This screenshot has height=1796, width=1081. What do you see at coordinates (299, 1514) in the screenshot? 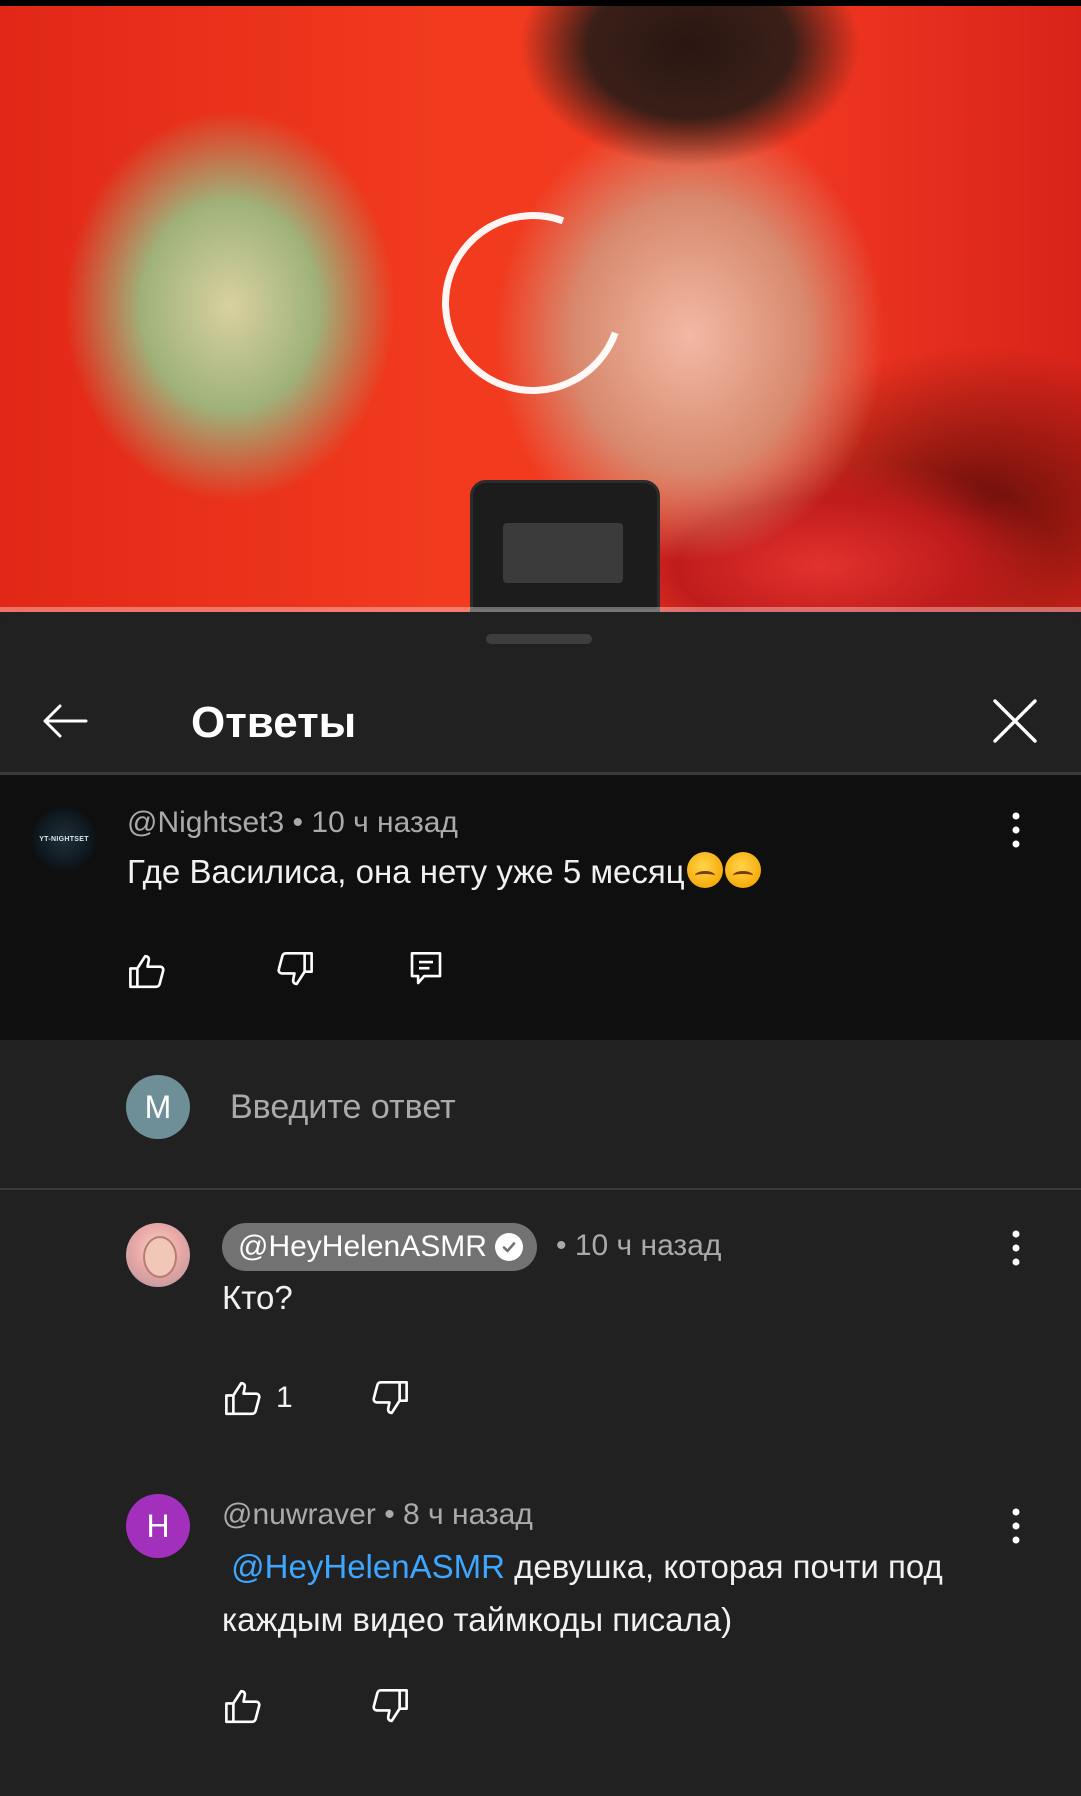
I see `comment-author: @nuwraver` at bounding box center [299, 1514].